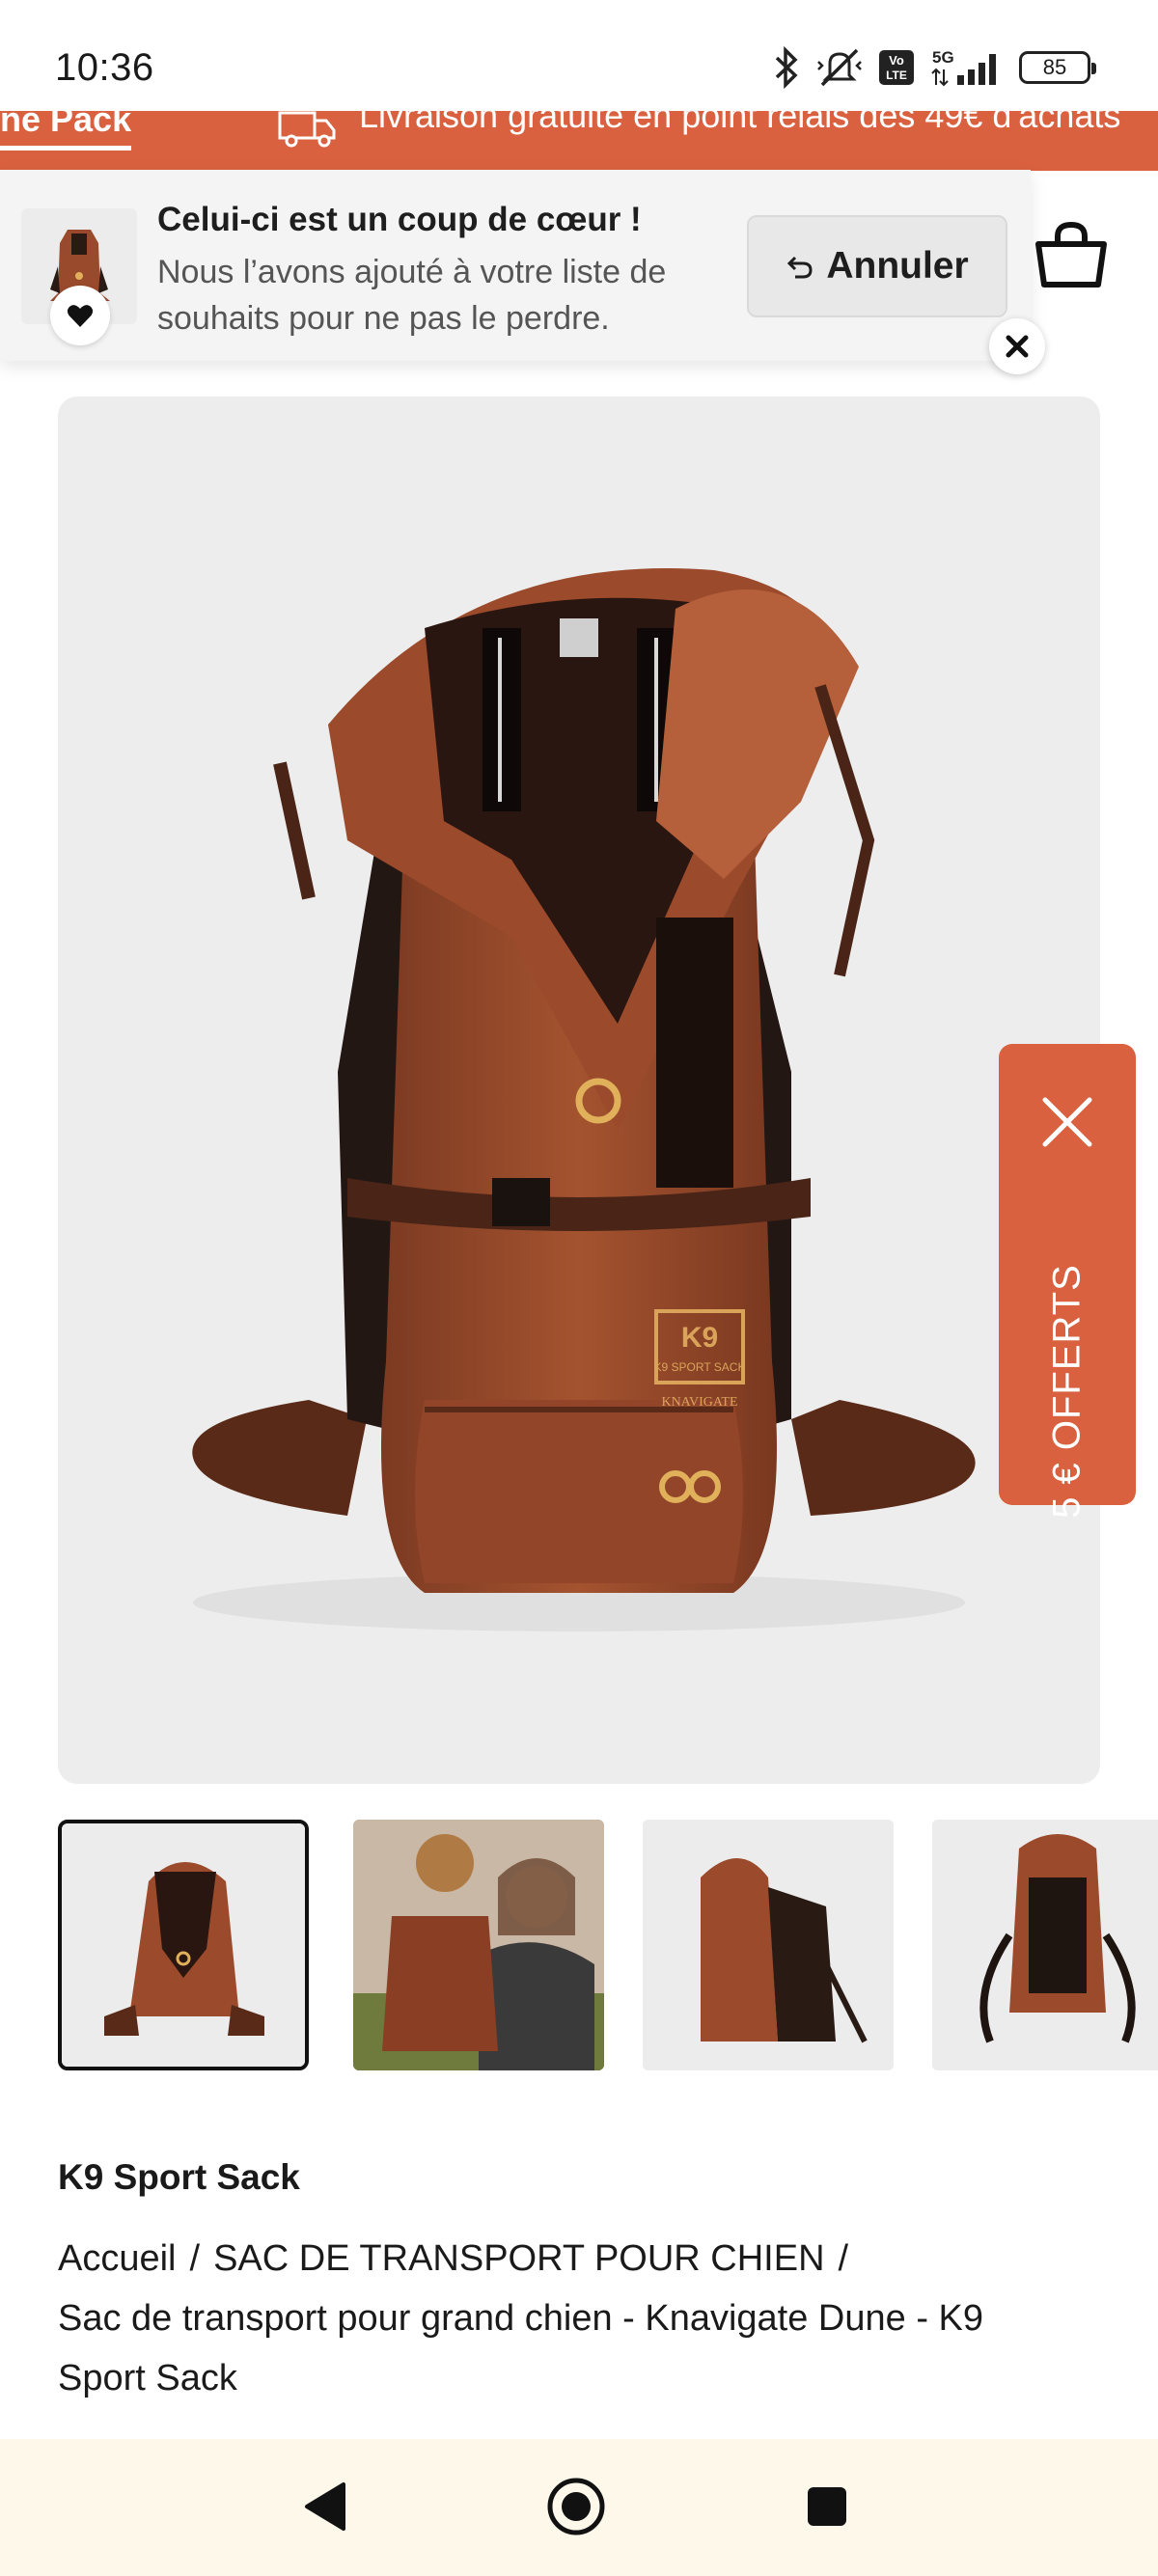 This screenshot has height=2576, width=1158. I want to click on thumbnail-lifestyle-image, so click(478, 1945).